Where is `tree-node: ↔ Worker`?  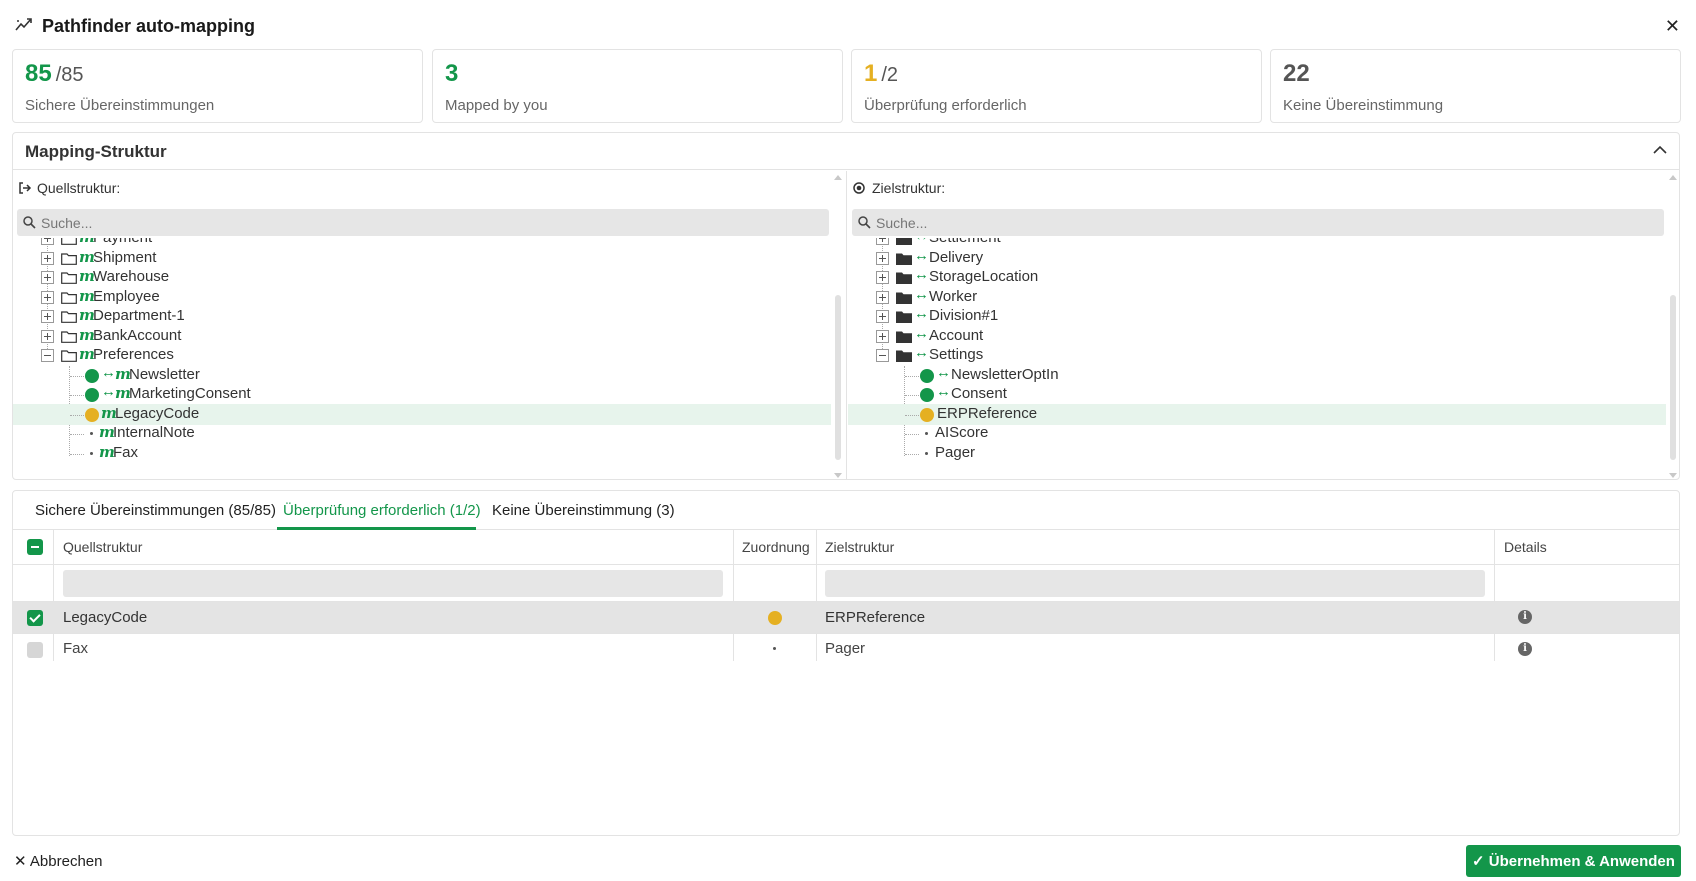
tree-node: ↔ Worker is located at coordinates (1257, 296).